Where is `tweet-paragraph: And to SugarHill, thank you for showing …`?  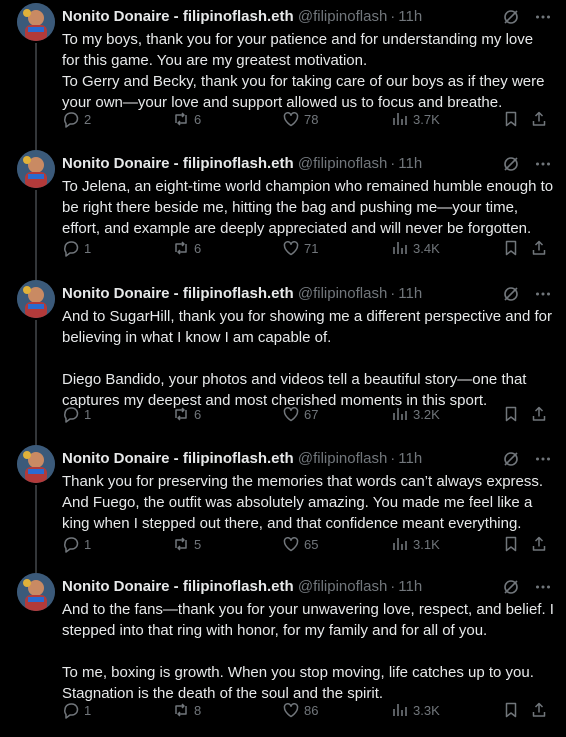 tweet-paragraph: And to SugarHill, thank you for showing … is located at coordinates (307, 327).